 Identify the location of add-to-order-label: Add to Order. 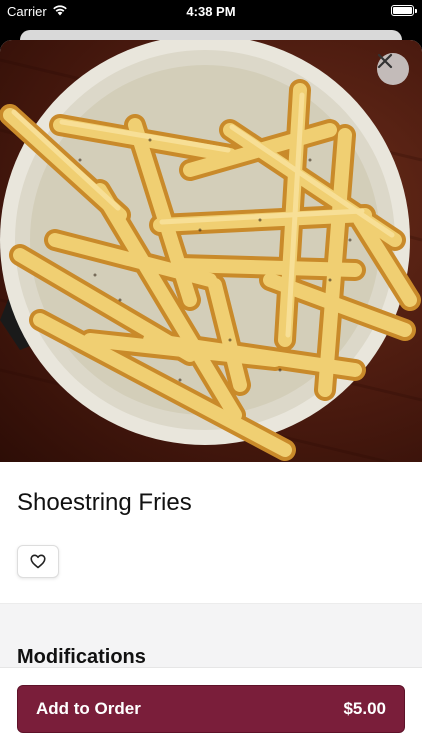
(88, 708).